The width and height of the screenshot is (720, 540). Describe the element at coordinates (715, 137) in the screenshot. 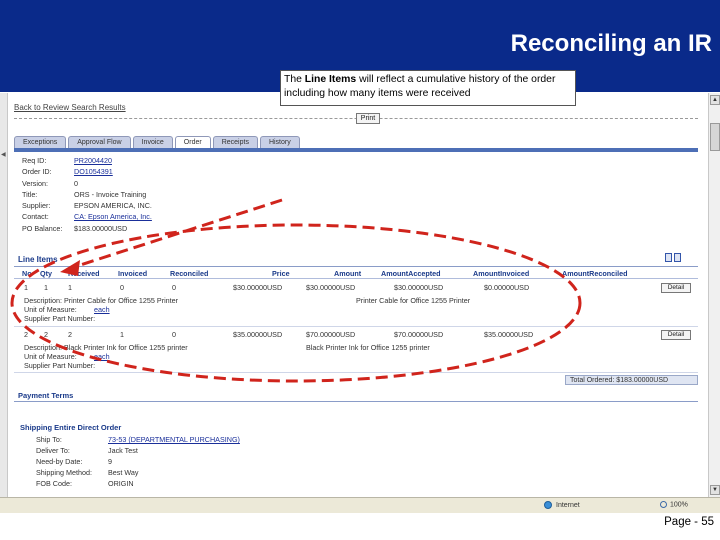

I see `scroll-thumb` at that location.